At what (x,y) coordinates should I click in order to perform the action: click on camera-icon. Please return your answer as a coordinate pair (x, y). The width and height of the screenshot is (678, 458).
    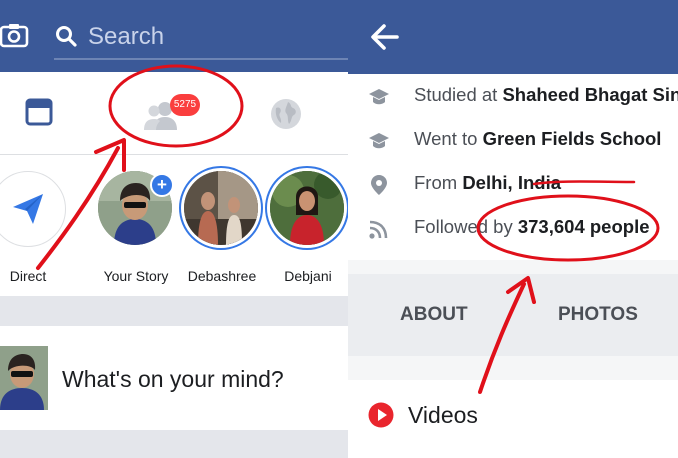
    Looking at the image, I should click on (15, 35).